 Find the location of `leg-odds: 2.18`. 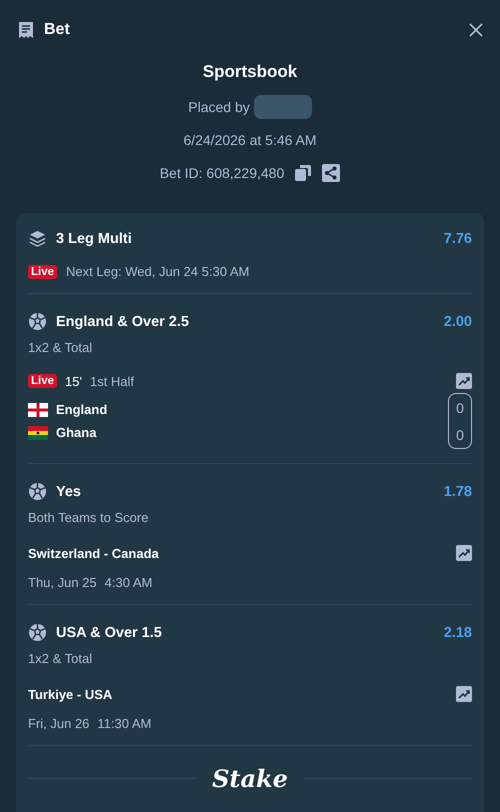

leg-odds: 2.18 is located at coordinates (458, 632).